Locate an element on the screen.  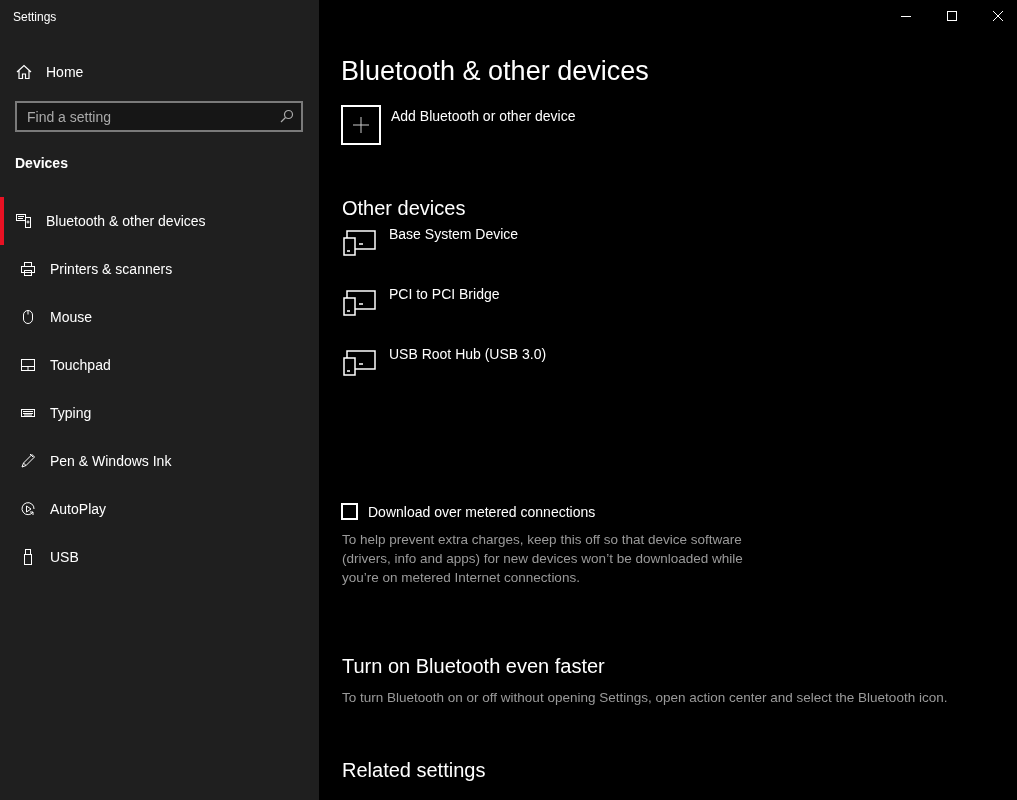
sidebar-item: AutoPlay is located at coordinates (159, 509).